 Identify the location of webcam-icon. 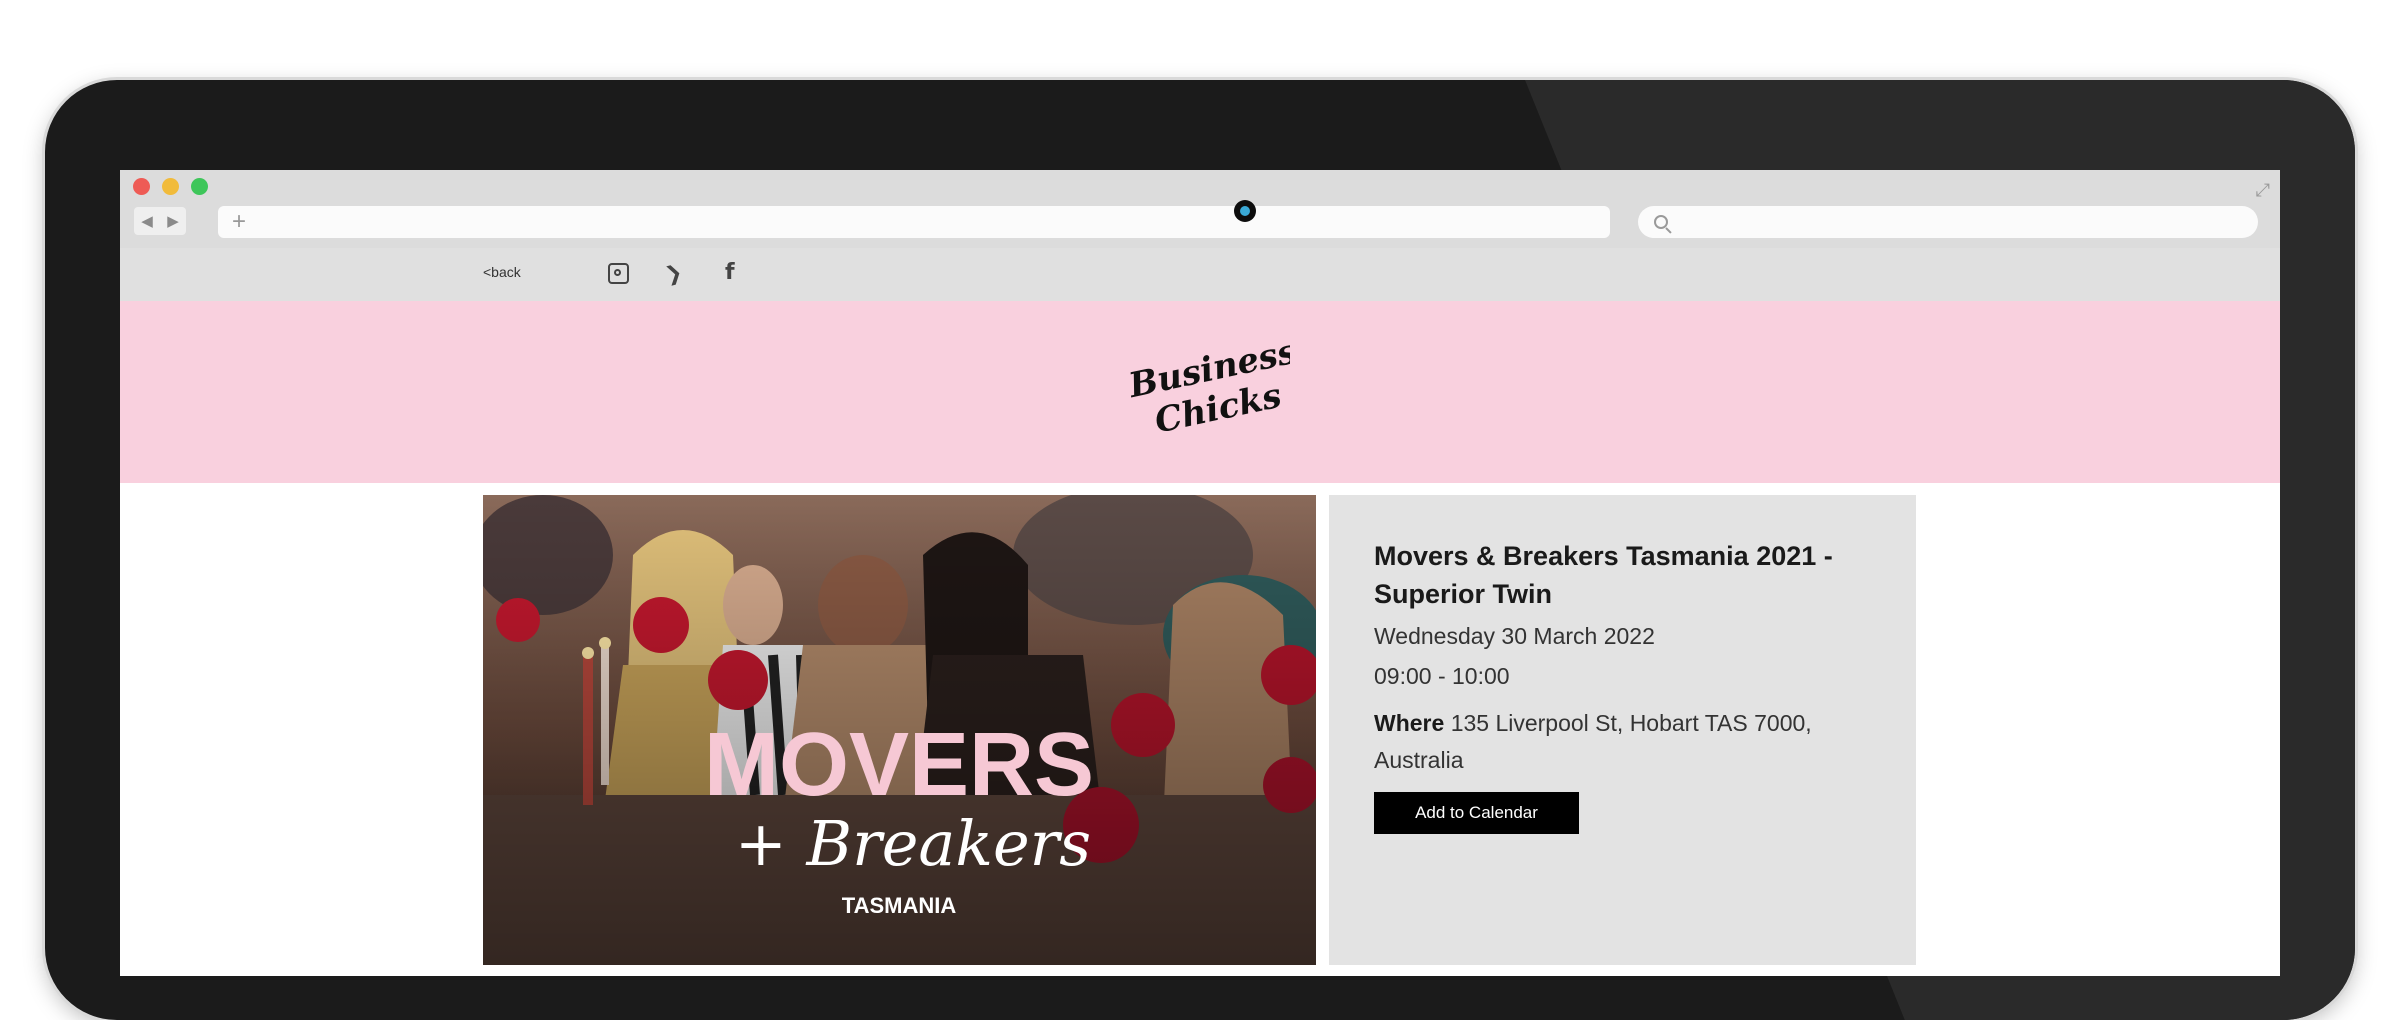
(1245, 211).